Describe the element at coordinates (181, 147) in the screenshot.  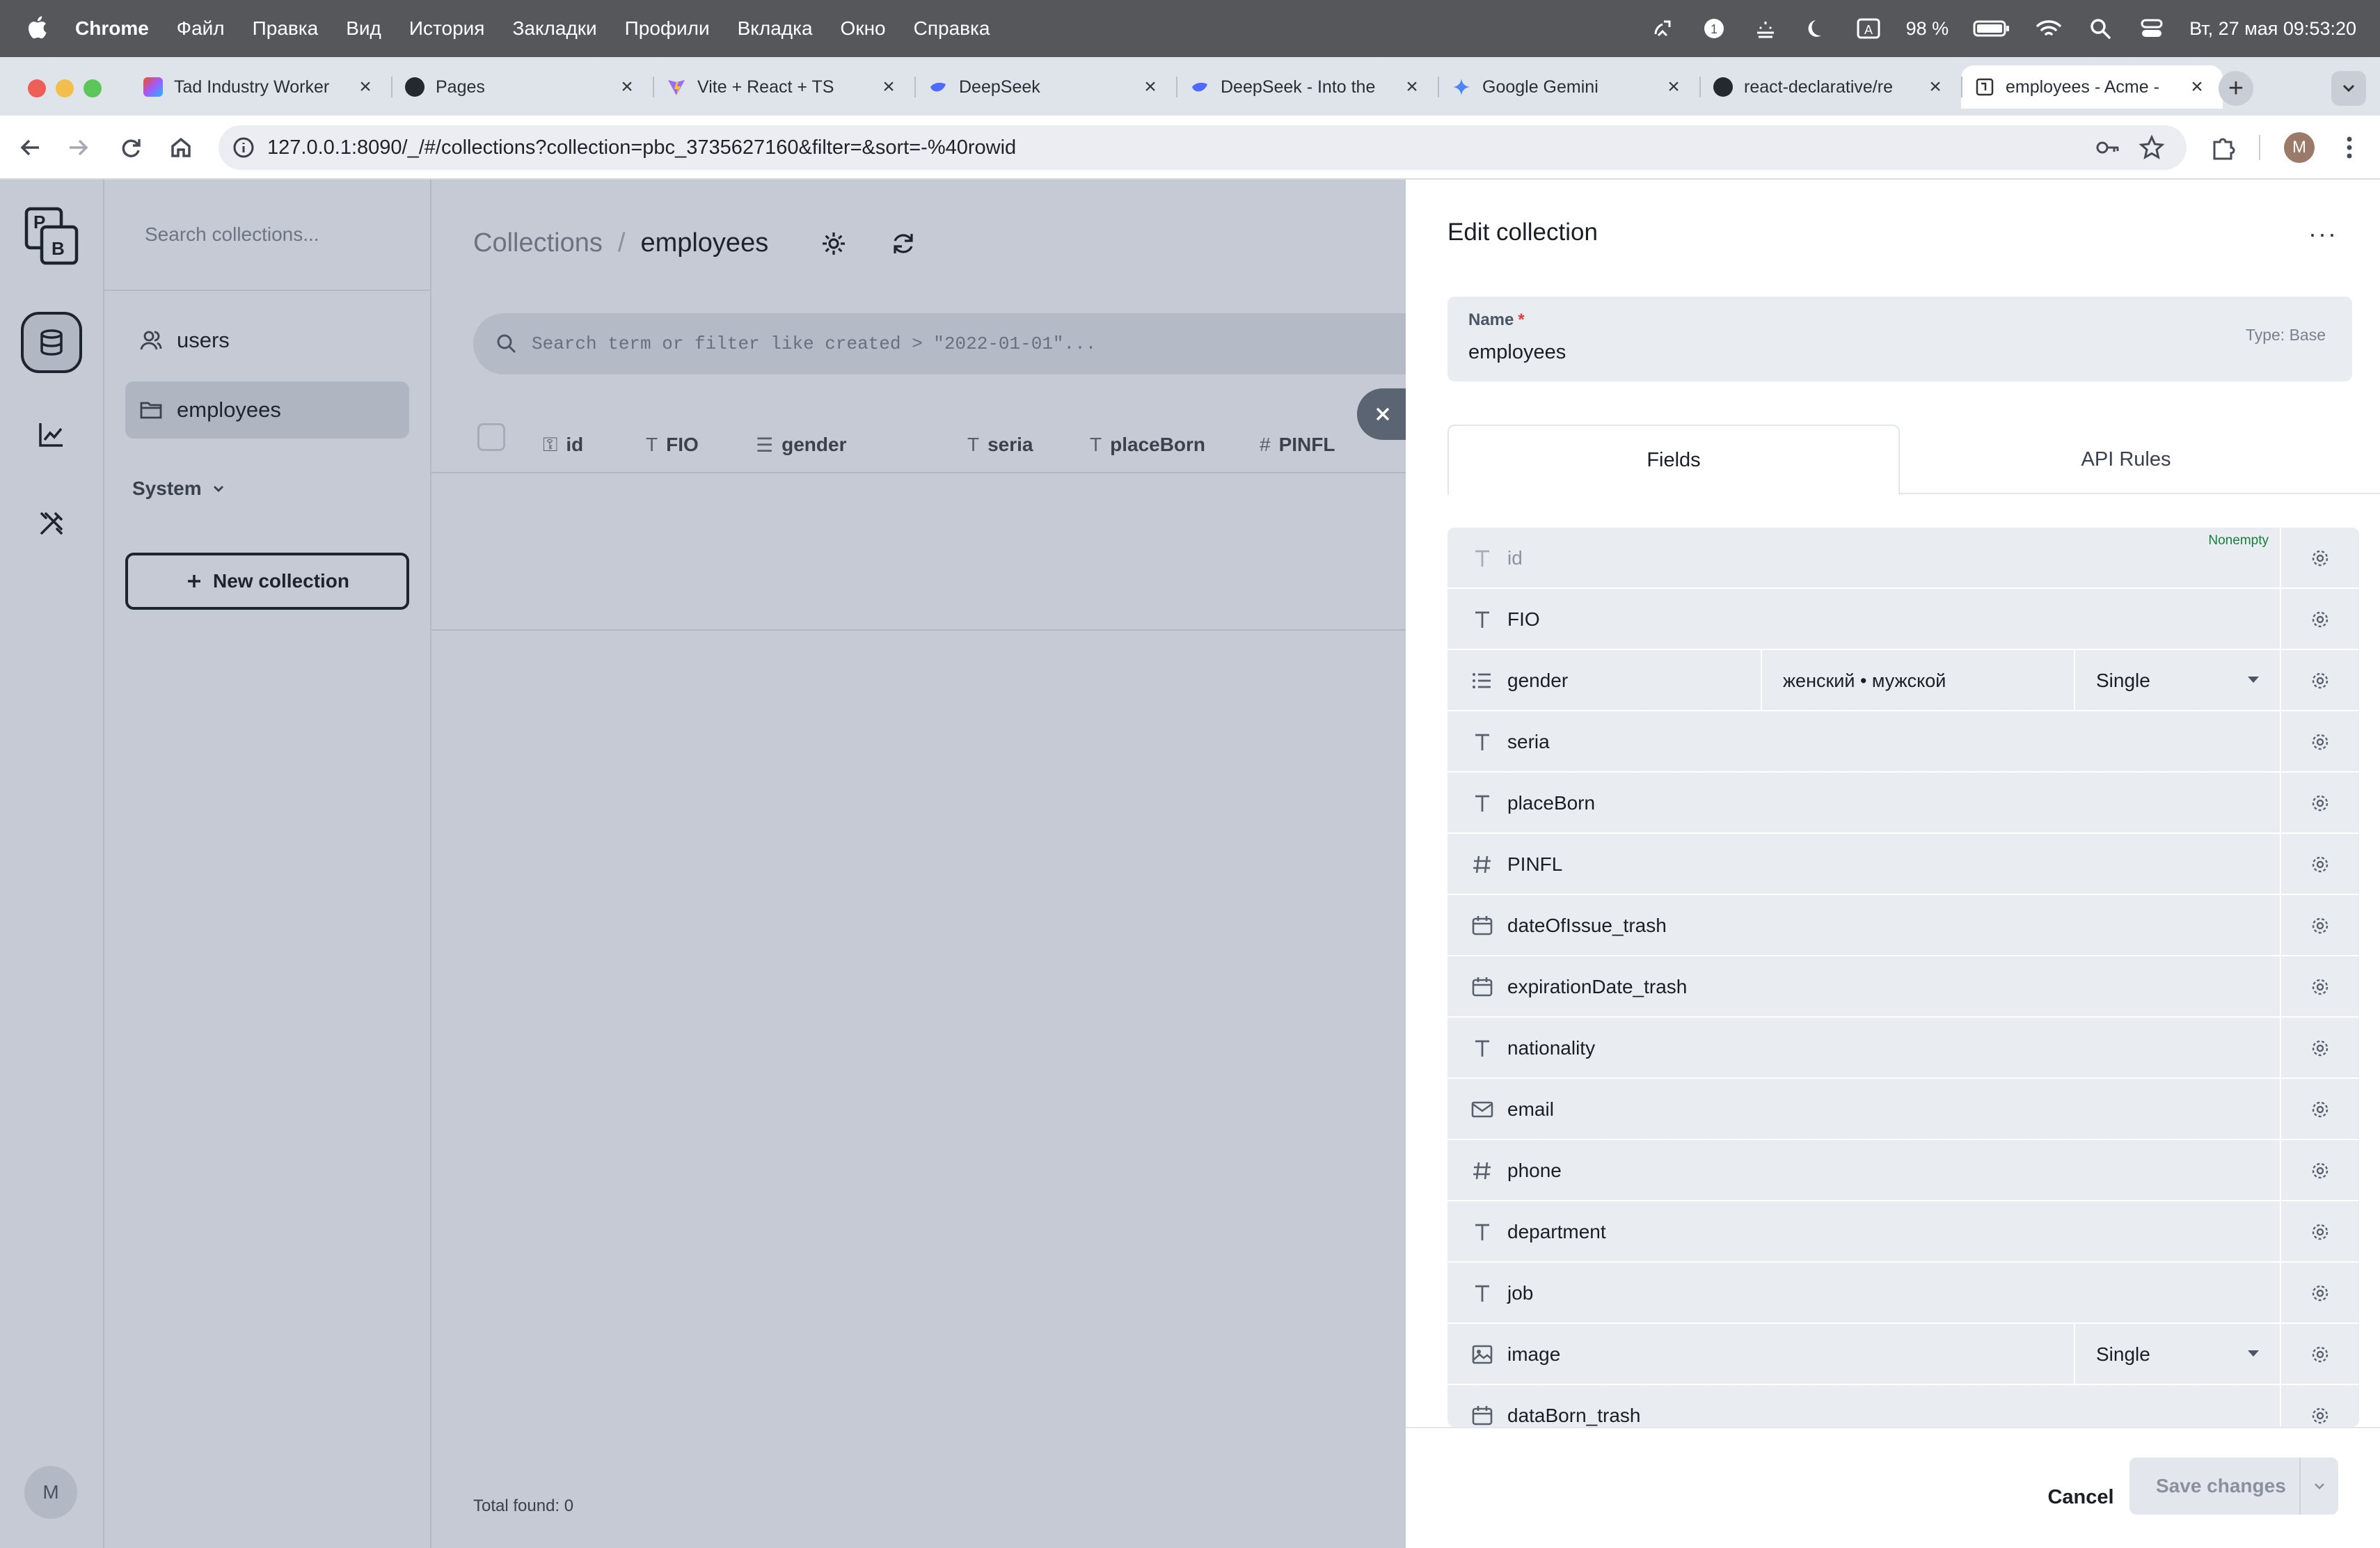
I see `home-icon` at that location.